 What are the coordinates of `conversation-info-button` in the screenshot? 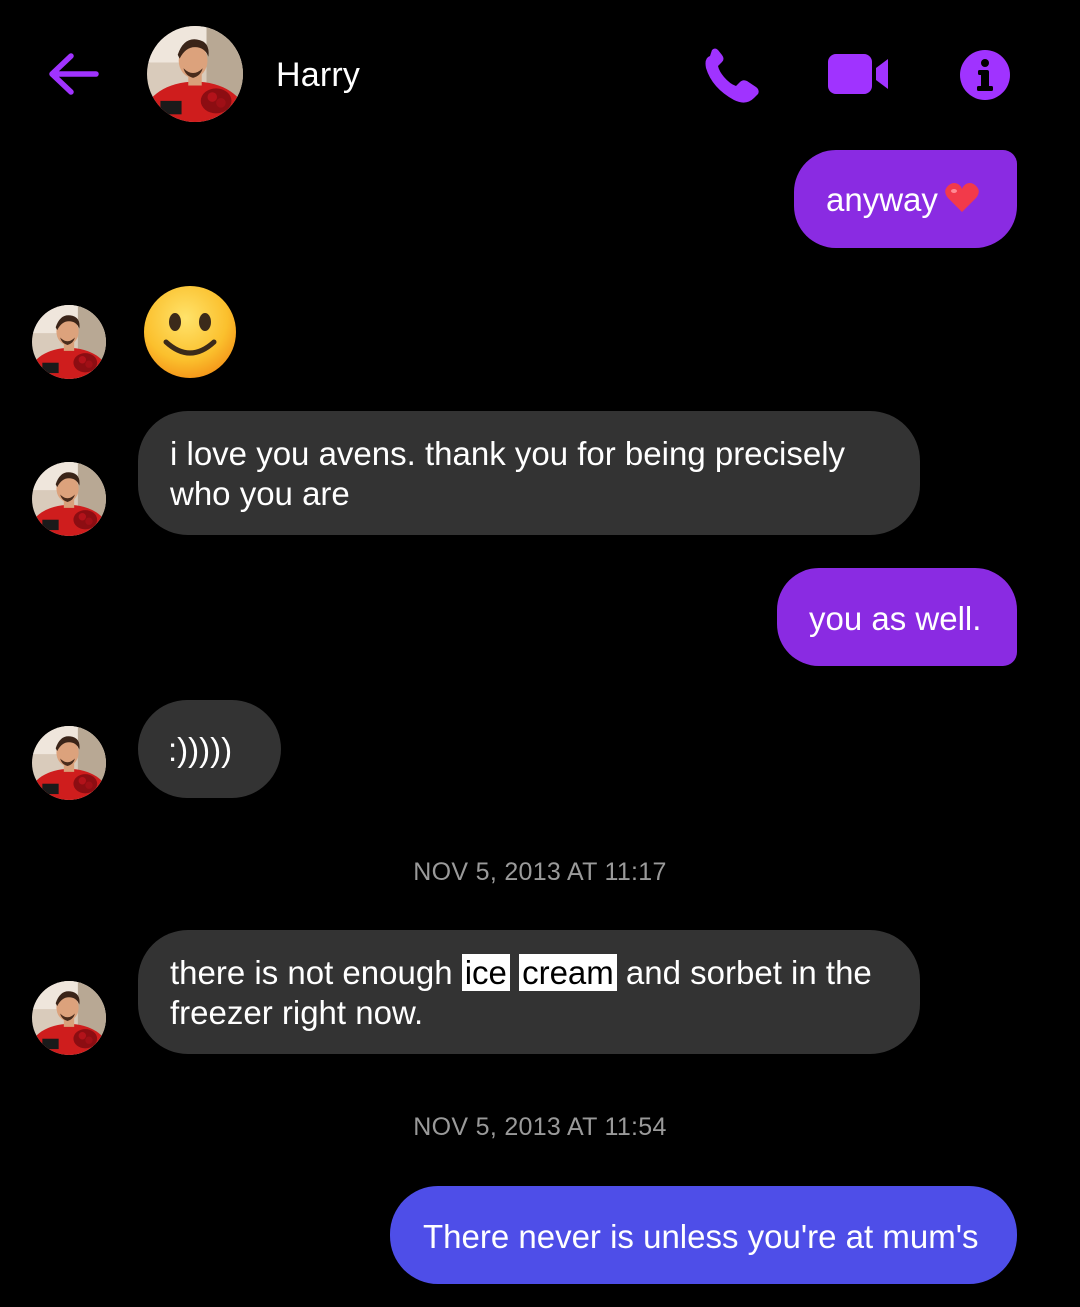 It's located at (985, 75).